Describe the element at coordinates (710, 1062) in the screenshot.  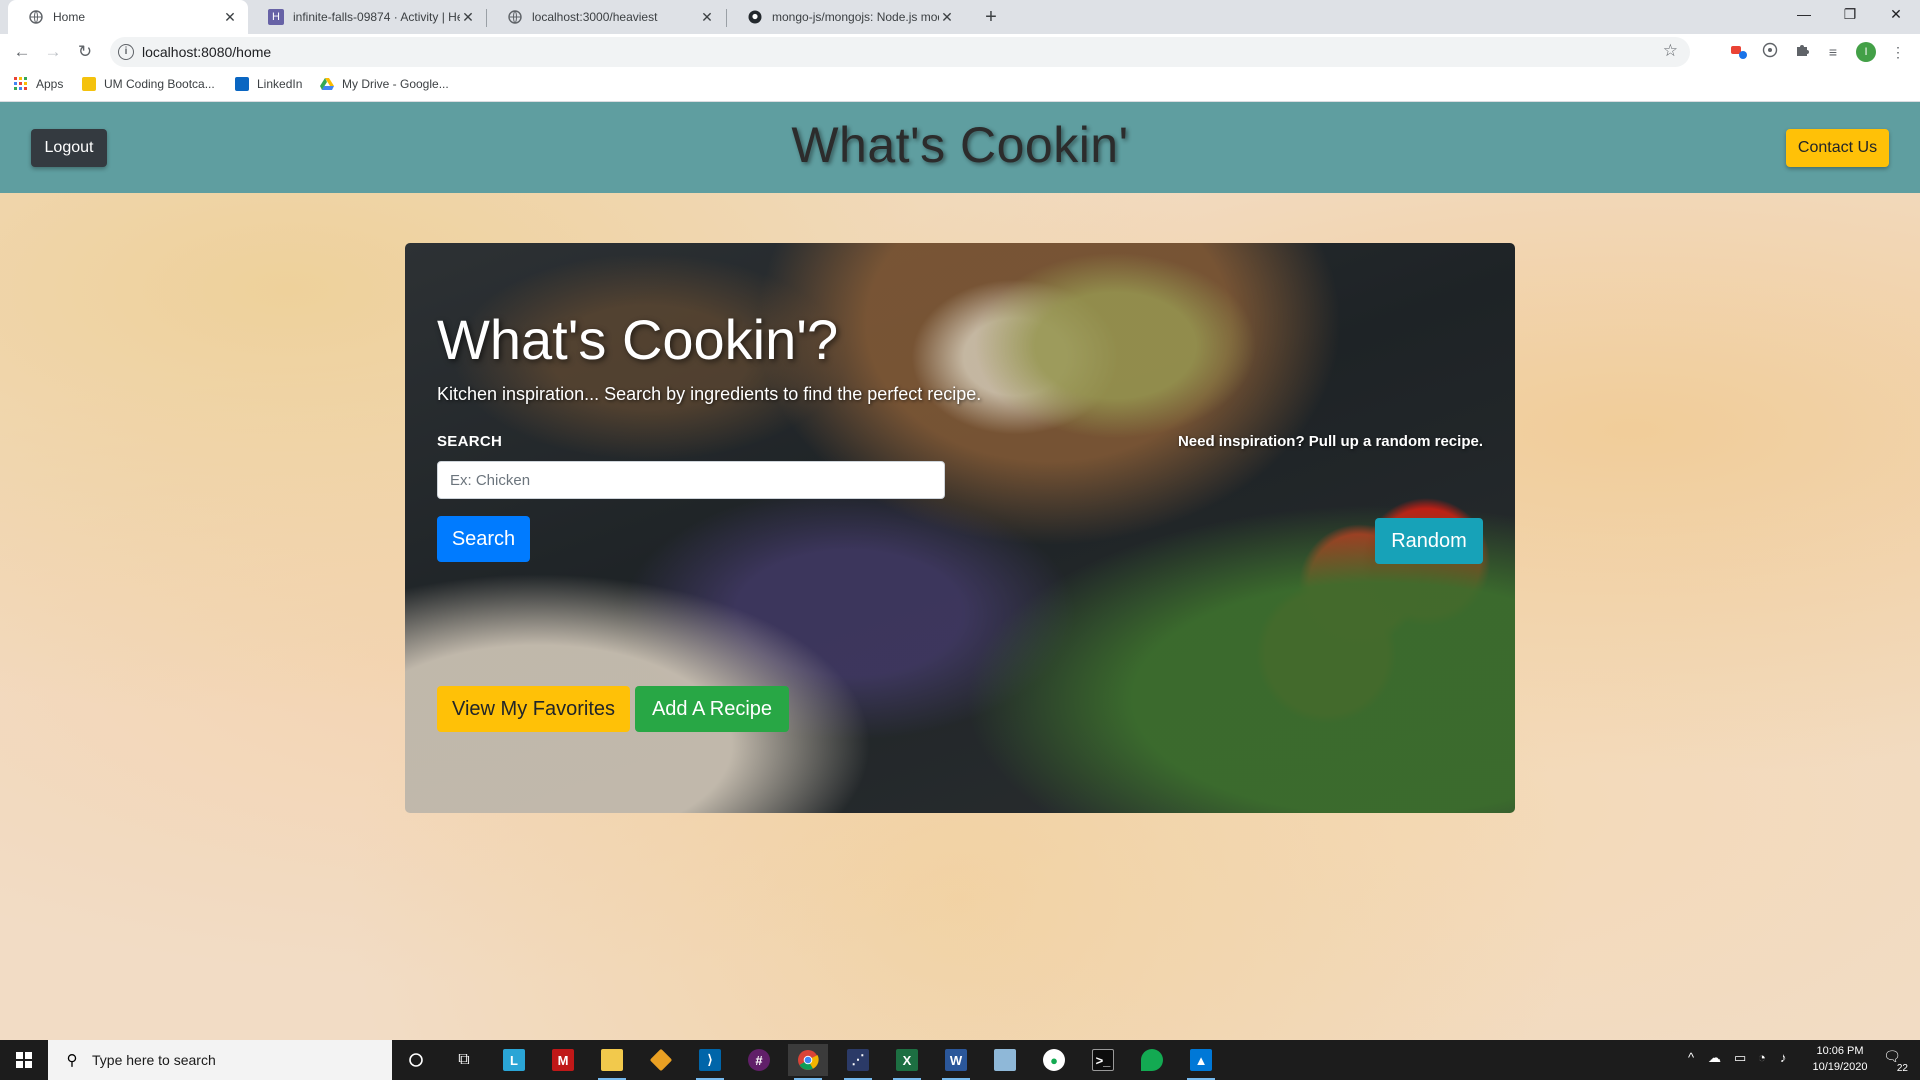
I see `vscode-icon: ⟩` at that location.